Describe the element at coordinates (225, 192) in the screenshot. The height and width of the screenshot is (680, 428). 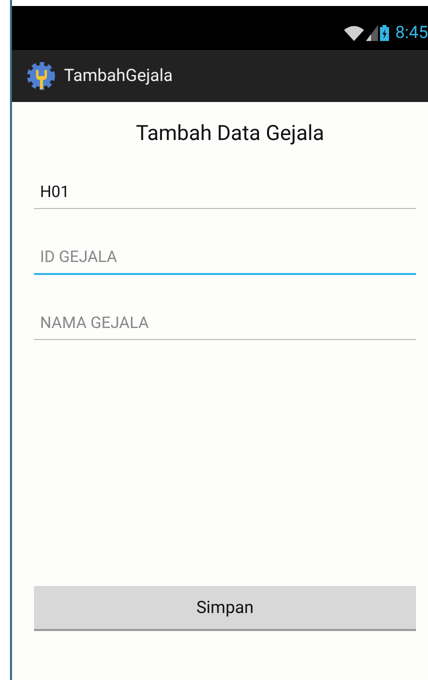
I see `input-field: H01` at that location.